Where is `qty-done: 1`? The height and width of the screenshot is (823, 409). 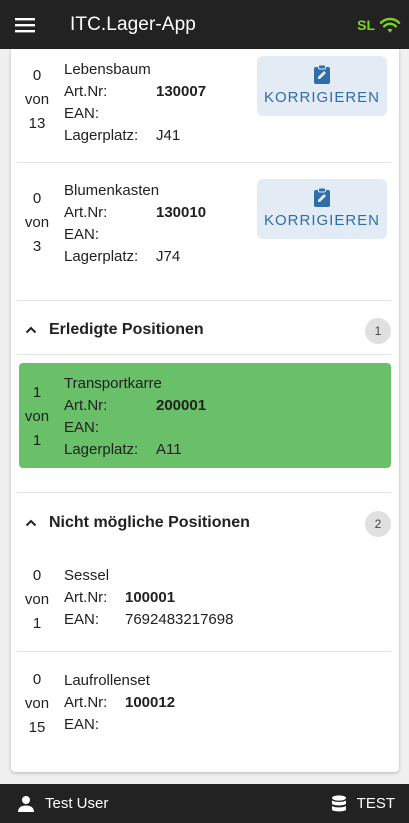 qty-done: 1 is located at coordinates (37, 392).